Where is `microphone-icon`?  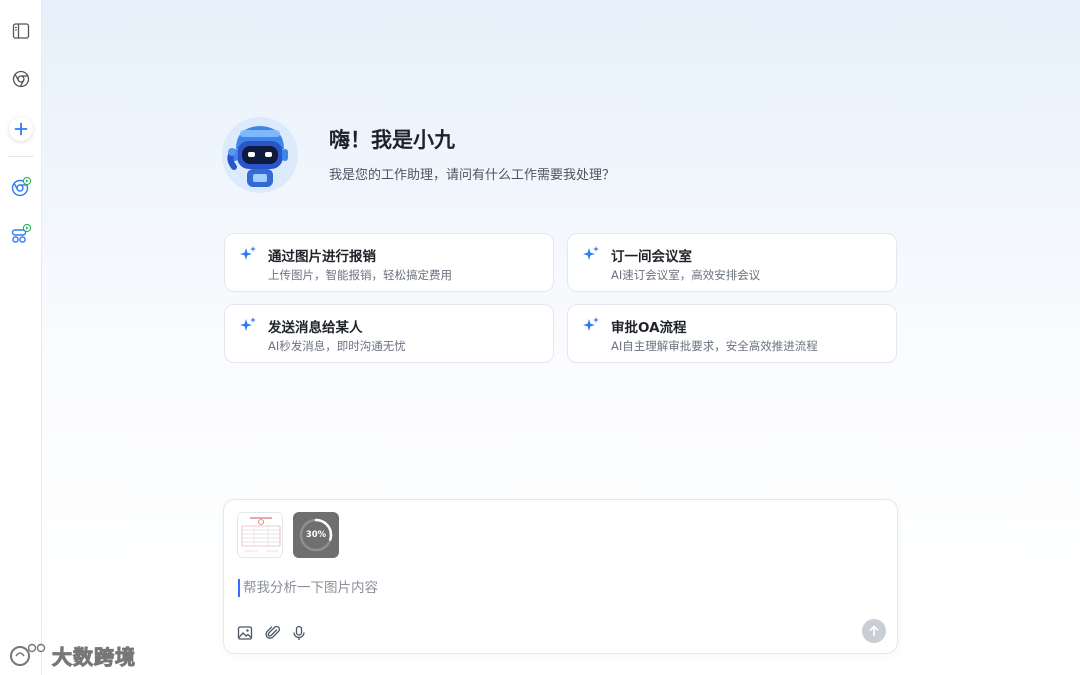
microphone-icon is located at coordinates (299, 632).